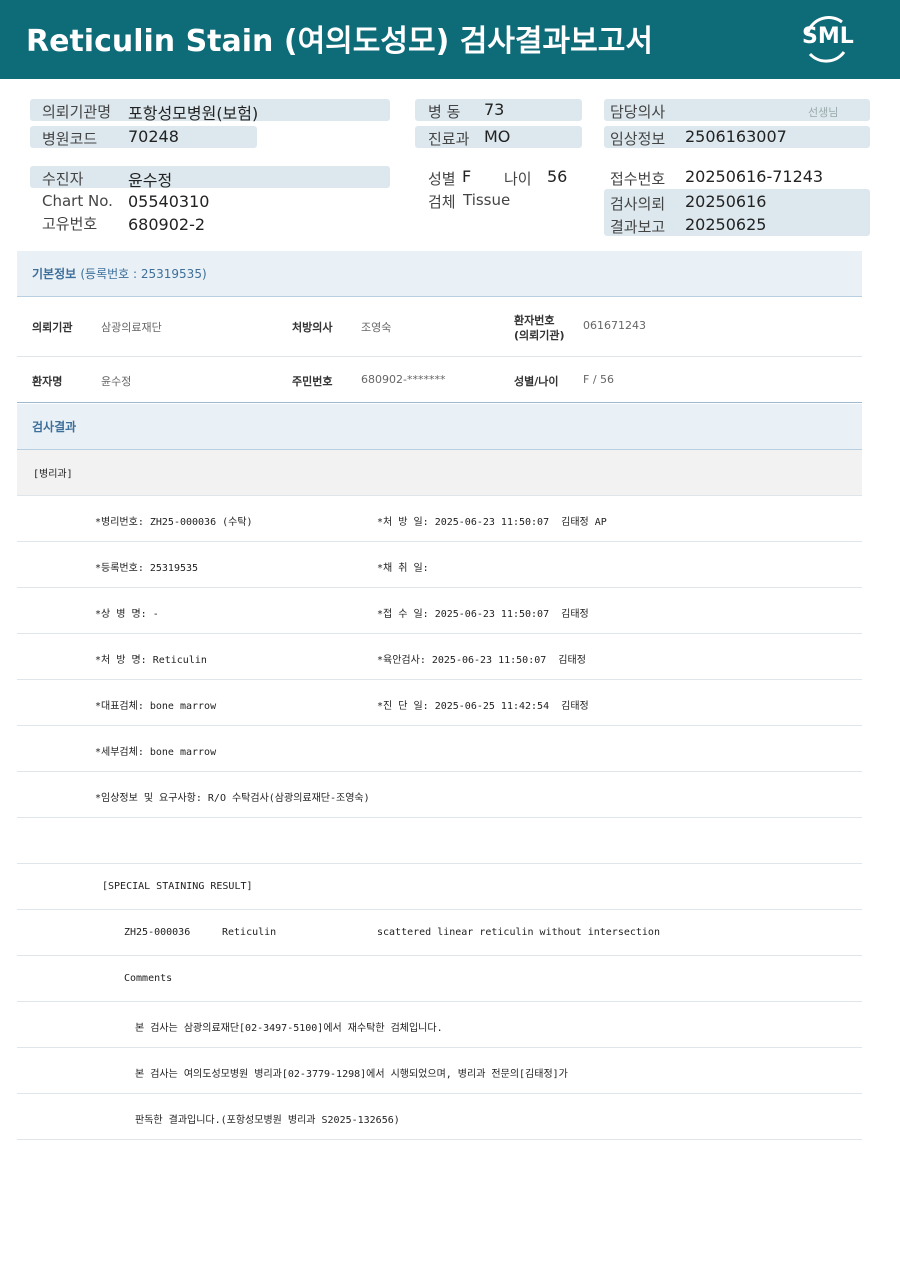 Image resolution: width=900 pixels, height=1271 pixels. I want to click on prescriber-label: 처방의사, so click(312, 327).